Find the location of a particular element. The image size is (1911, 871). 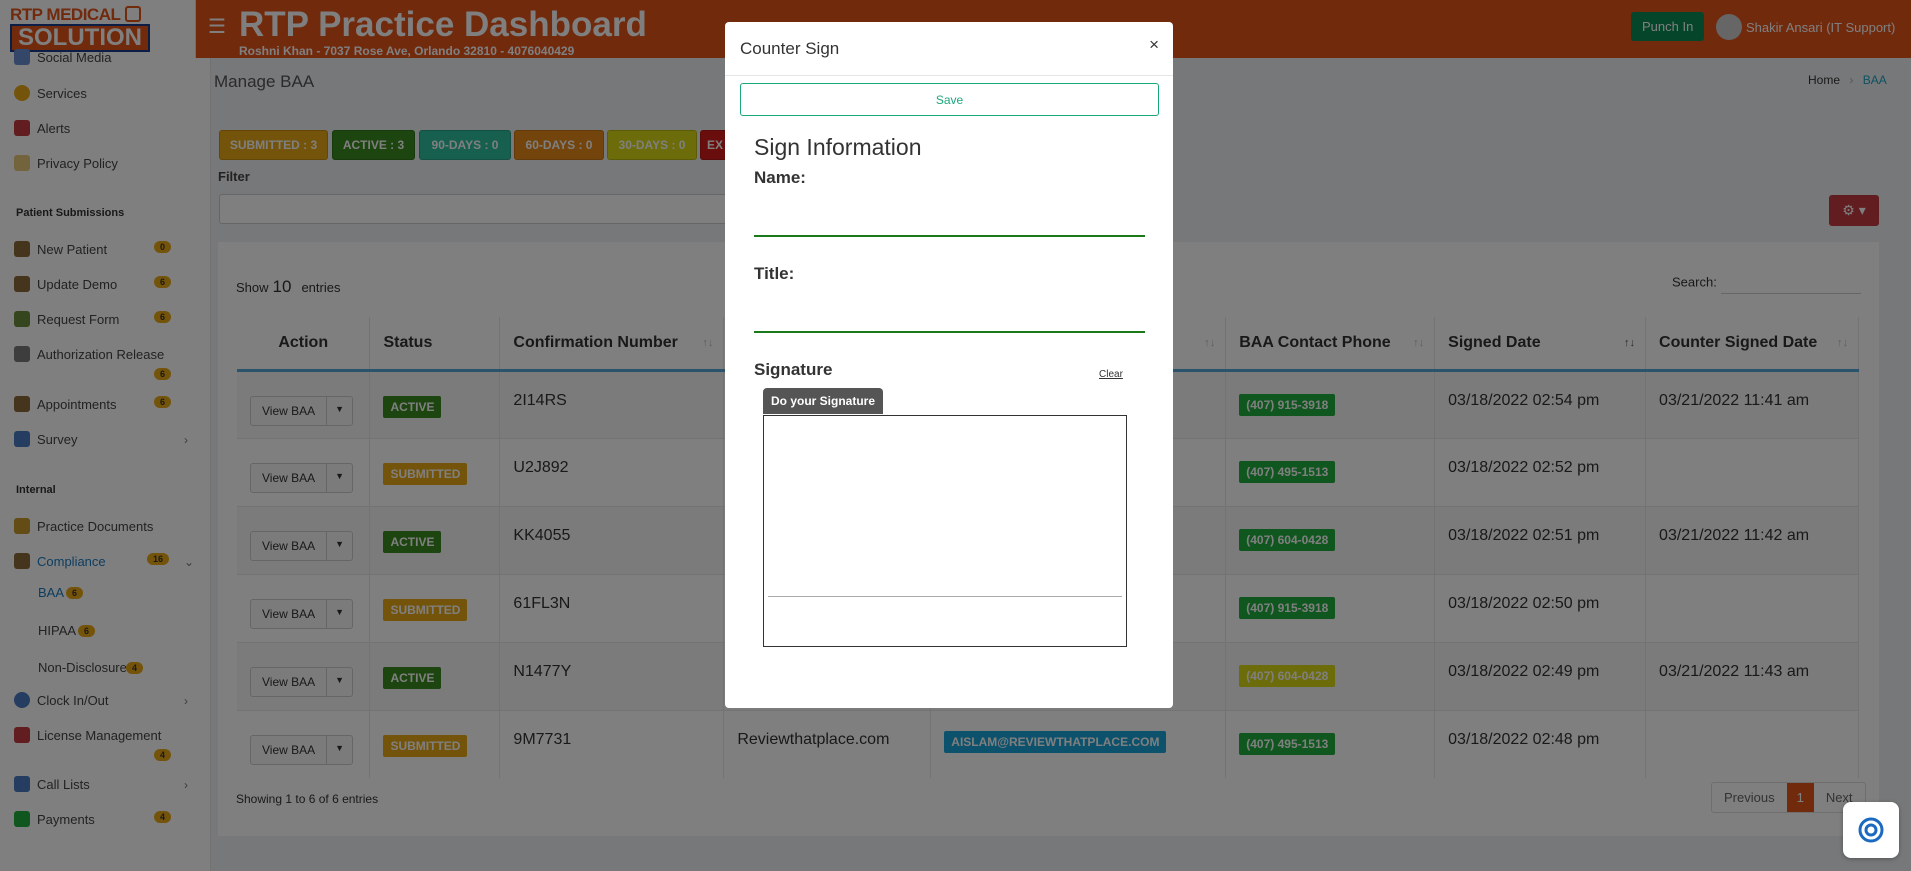

signature-baseline is located at coordinates (945, 596).